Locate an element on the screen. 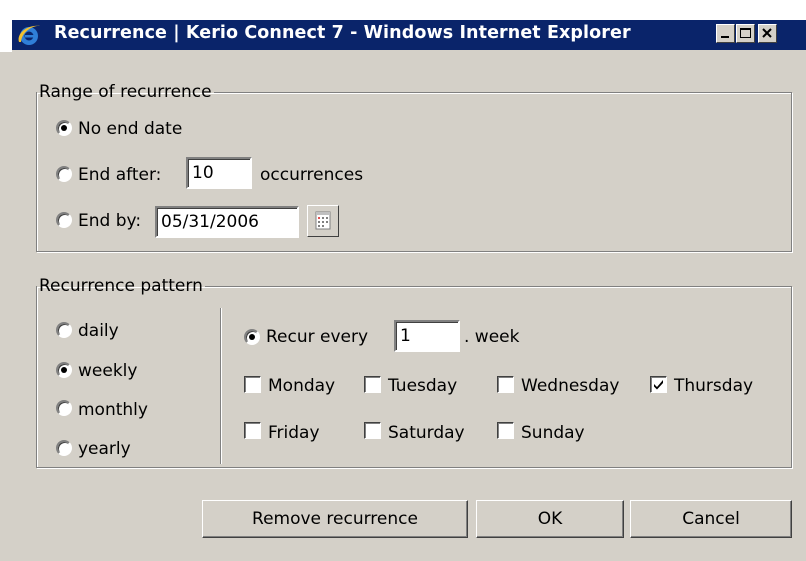 Image resolution: width=806 pixels, height=561 pixels. checkmark-icon is located at coordinates (658, 385).